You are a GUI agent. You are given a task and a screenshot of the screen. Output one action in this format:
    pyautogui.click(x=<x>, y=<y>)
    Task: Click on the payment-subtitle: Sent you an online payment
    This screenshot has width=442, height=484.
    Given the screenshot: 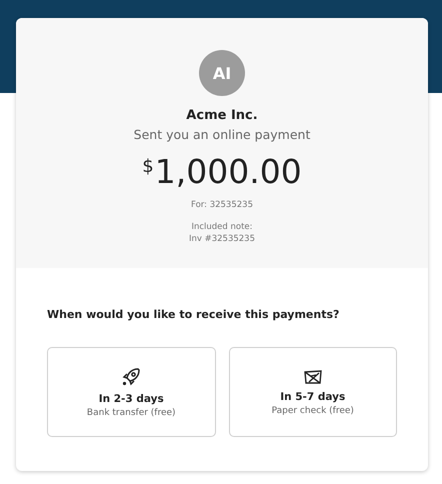 What is the action you would take?
    pyautogui.click(x=222, y=134)
    